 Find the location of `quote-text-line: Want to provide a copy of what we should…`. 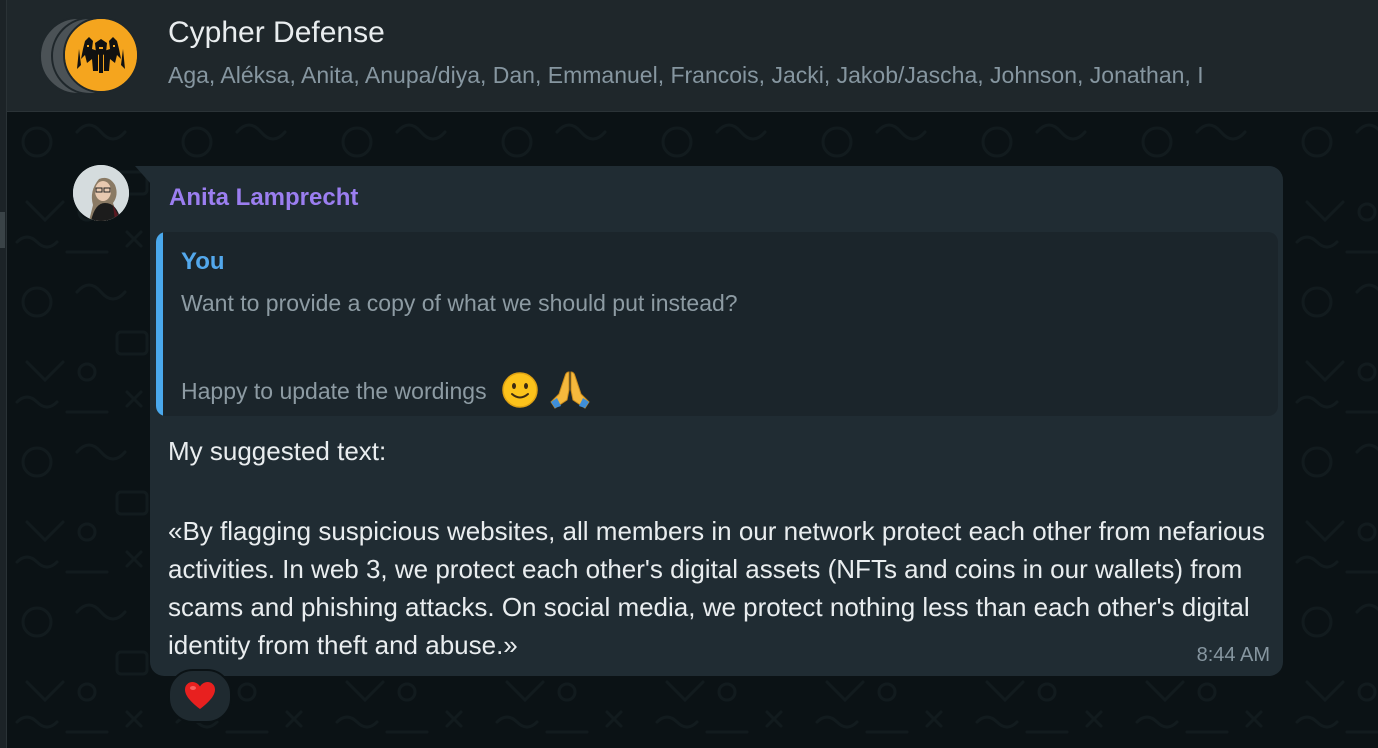

quote-text-line: Want to provide a copy of what we should… is located at coordinates (459, 303).